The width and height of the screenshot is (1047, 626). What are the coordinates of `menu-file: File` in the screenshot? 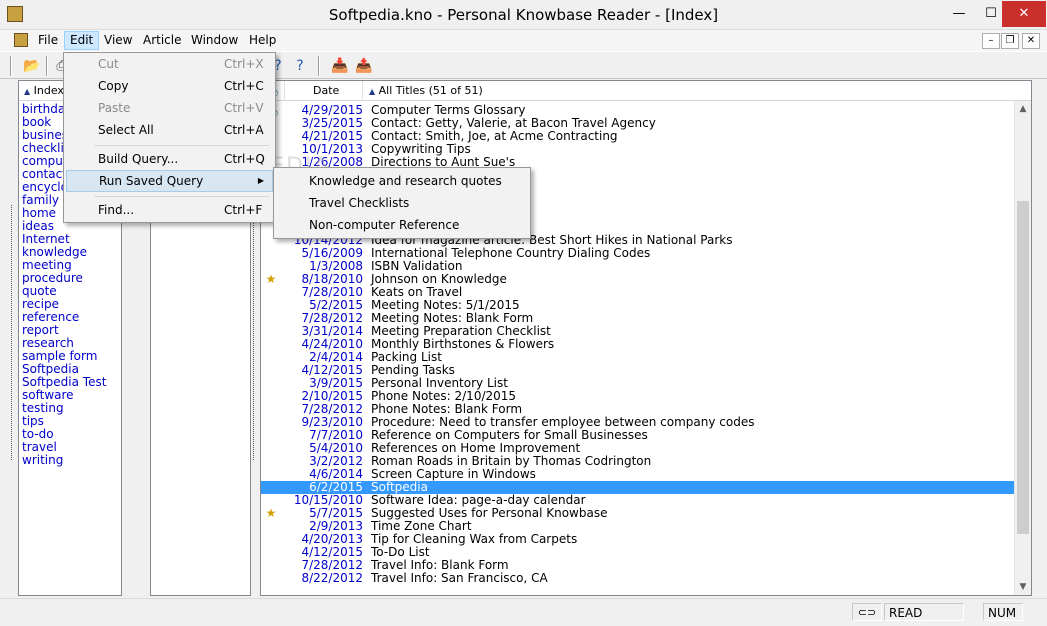 It's located at (48, 40).